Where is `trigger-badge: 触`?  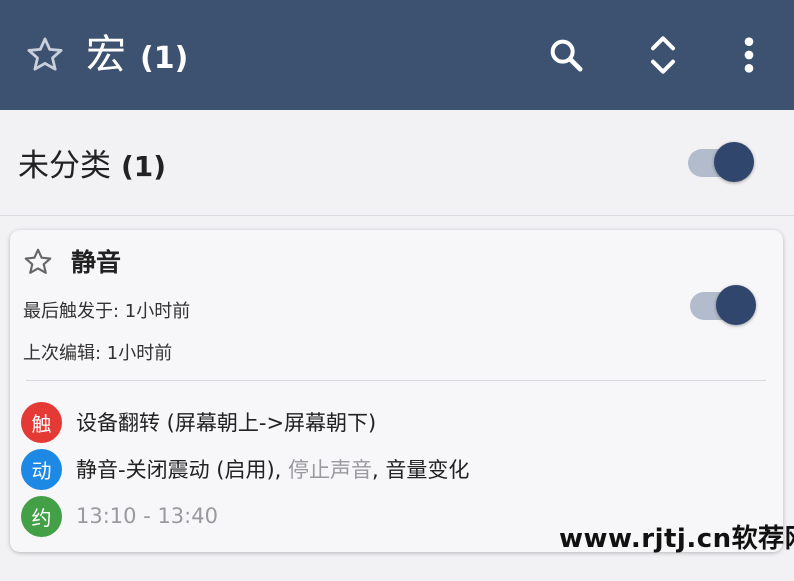 trigger-badge: 触 is located at coordinates (41, 422).